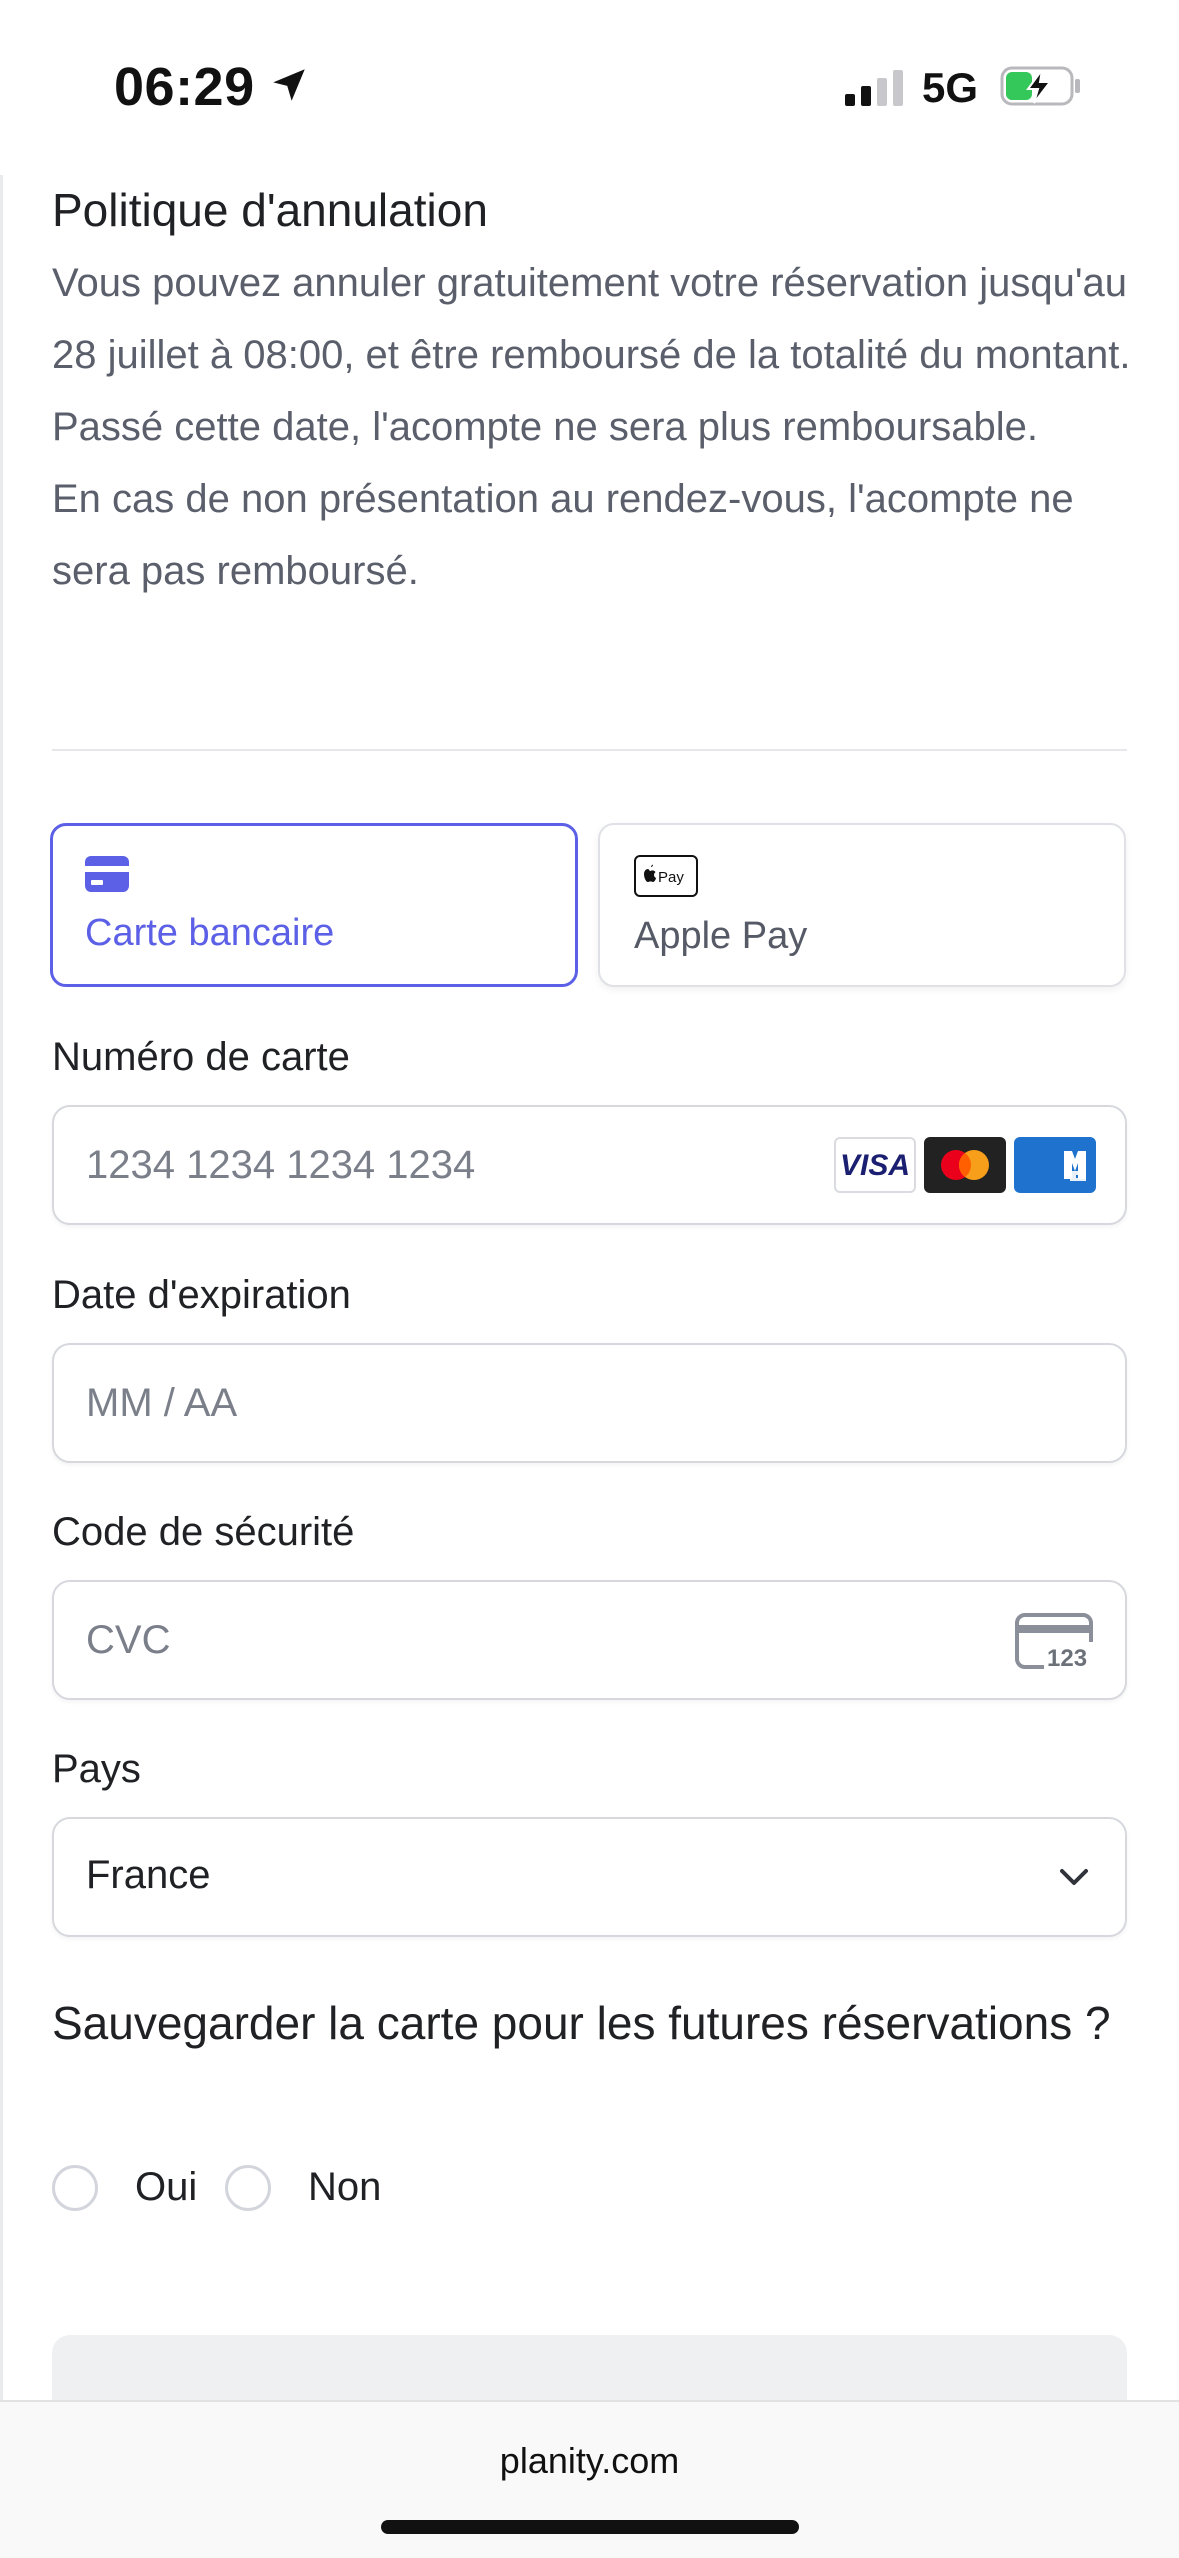 The image size is (1179, 2558). What do you see at coordinates (589, 2367) in the screenshot?
I see `submit-area` at bounding box center [589, 2367].